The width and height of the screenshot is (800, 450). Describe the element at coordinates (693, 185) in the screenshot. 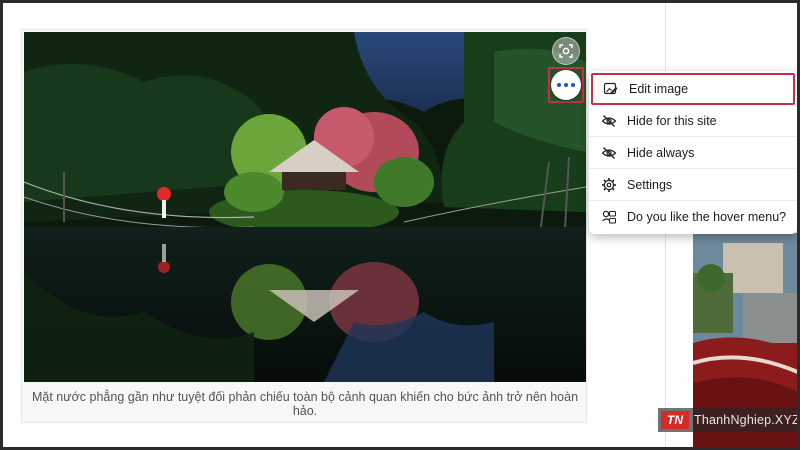

I see `menu-item-settings: Settings` at that location.